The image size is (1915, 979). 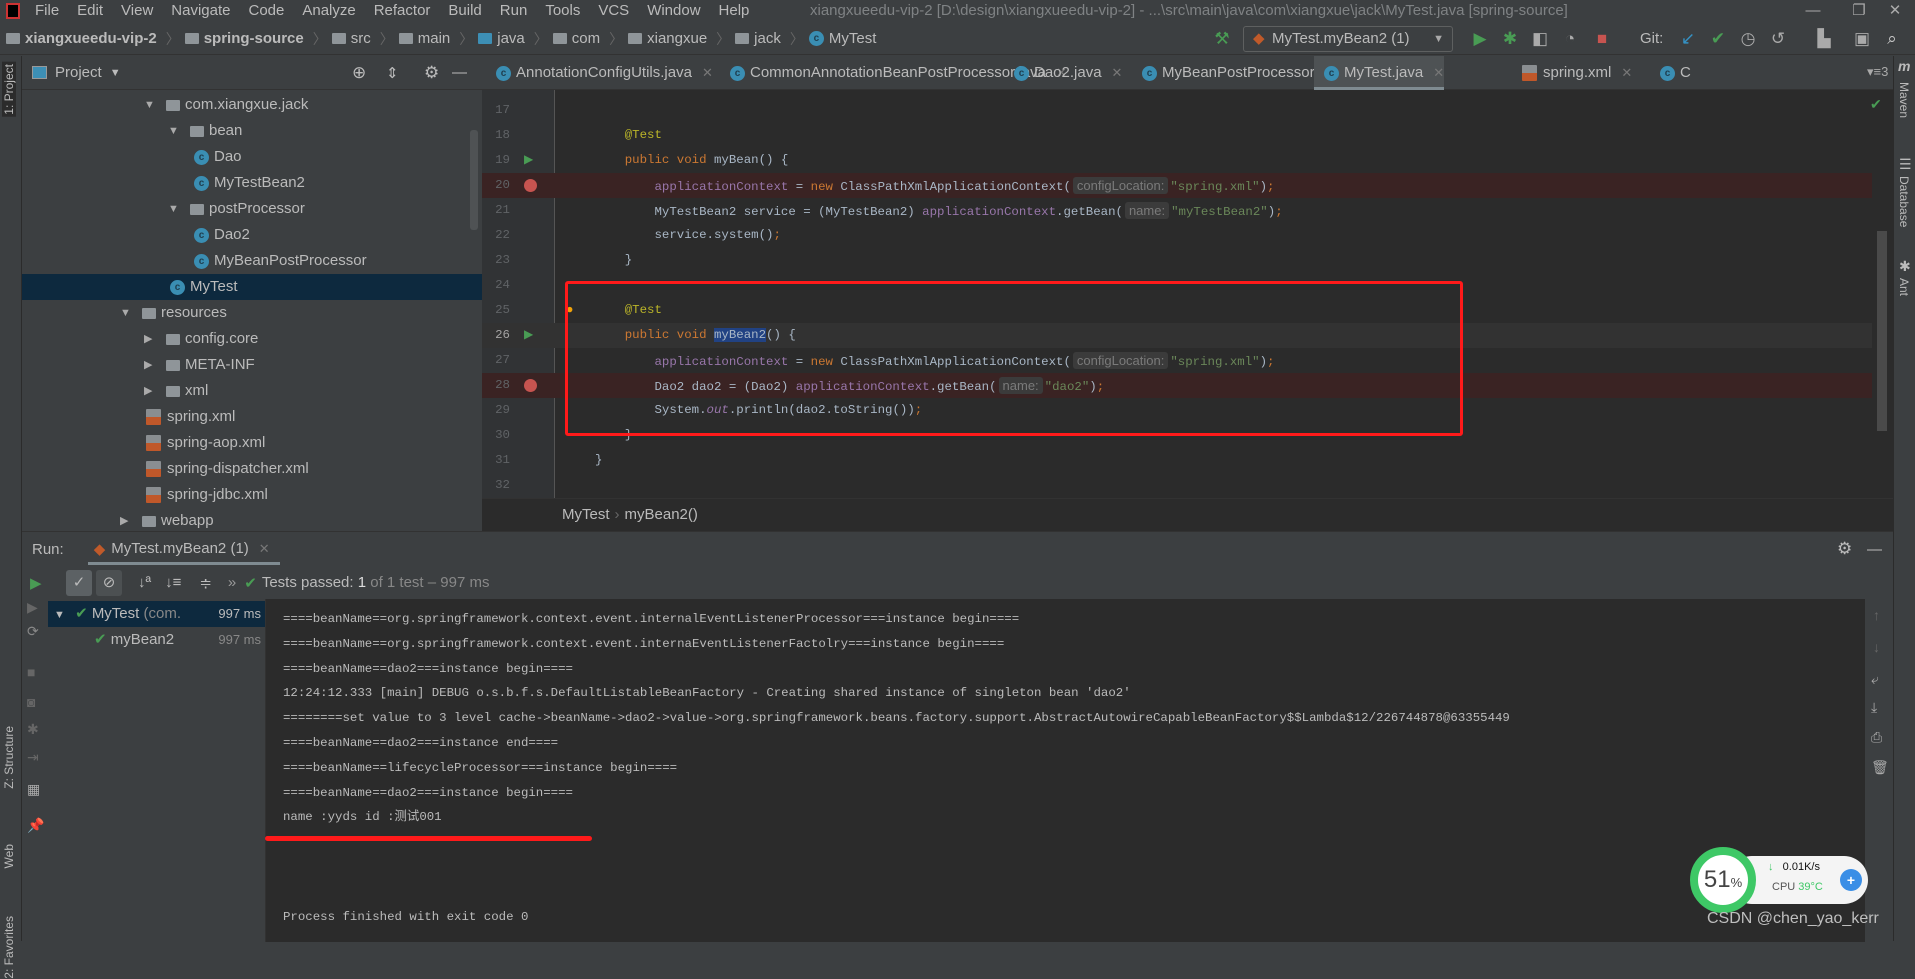 I want to click on down-arrow-icon: ↓, so click(x=1876, y=647).